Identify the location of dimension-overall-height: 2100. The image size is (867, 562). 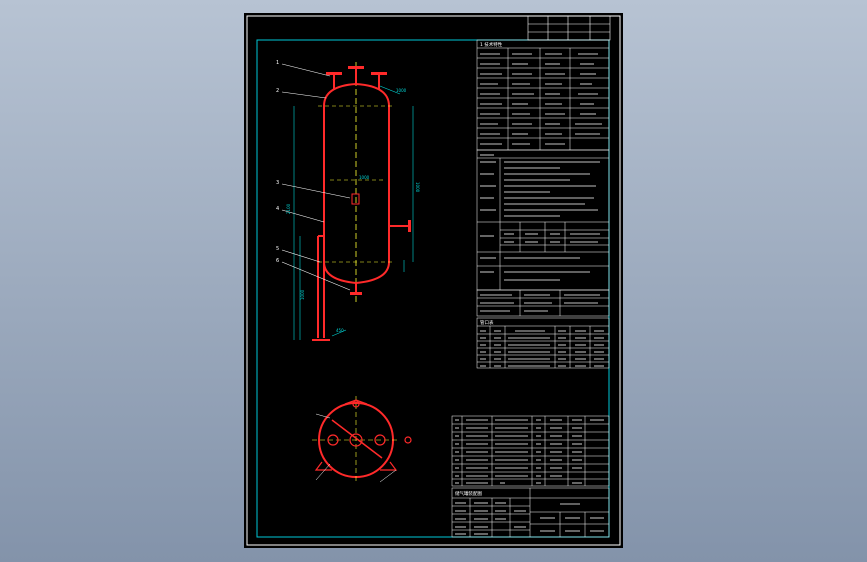
(288, 208).